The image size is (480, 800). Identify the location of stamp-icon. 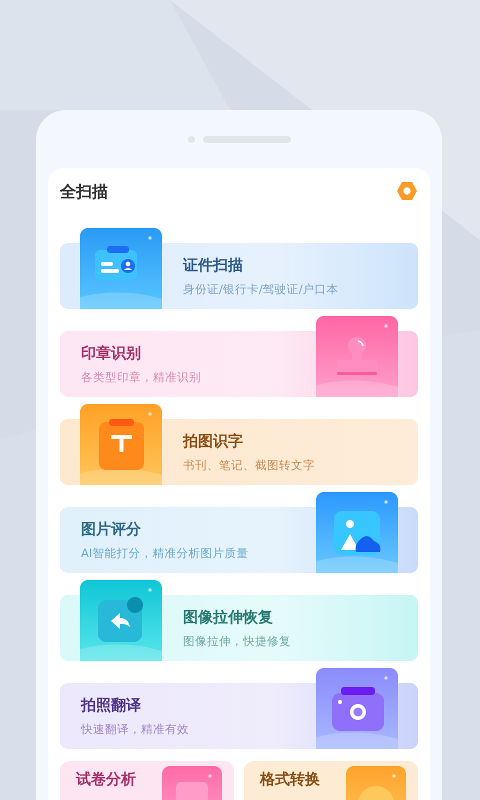
(357, 356).